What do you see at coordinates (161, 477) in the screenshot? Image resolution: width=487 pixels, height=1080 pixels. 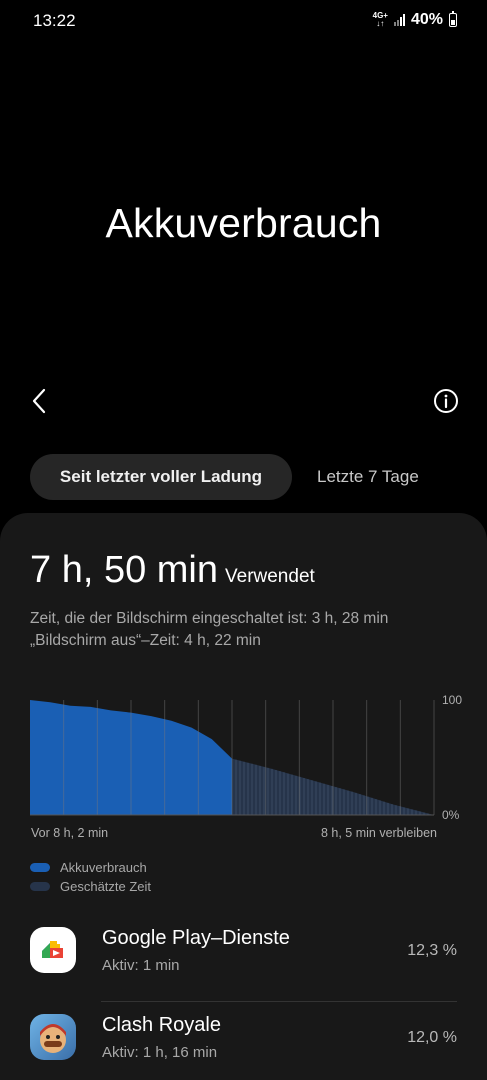 I see `tab-since-last-full-charge: Seit letzter voller Ladung` at bounding box center [161, 477].